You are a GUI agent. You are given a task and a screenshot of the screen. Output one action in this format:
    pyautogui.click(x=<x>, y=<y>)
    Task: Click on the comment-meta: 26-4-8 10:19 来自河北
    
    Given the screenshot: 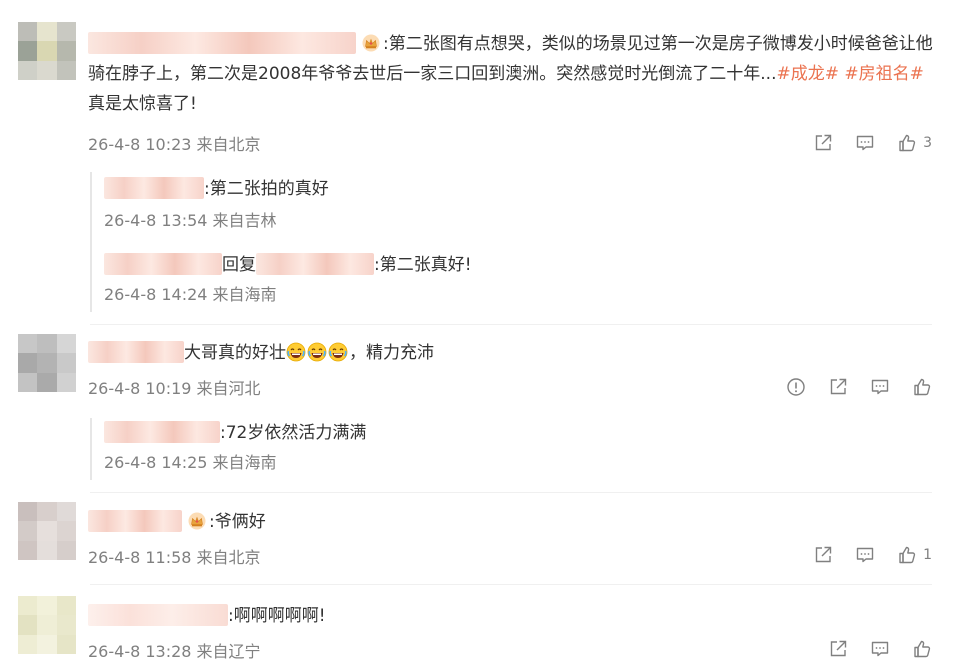 What is the action you would take?
    pyautogui.click(x=174, y=388)
    